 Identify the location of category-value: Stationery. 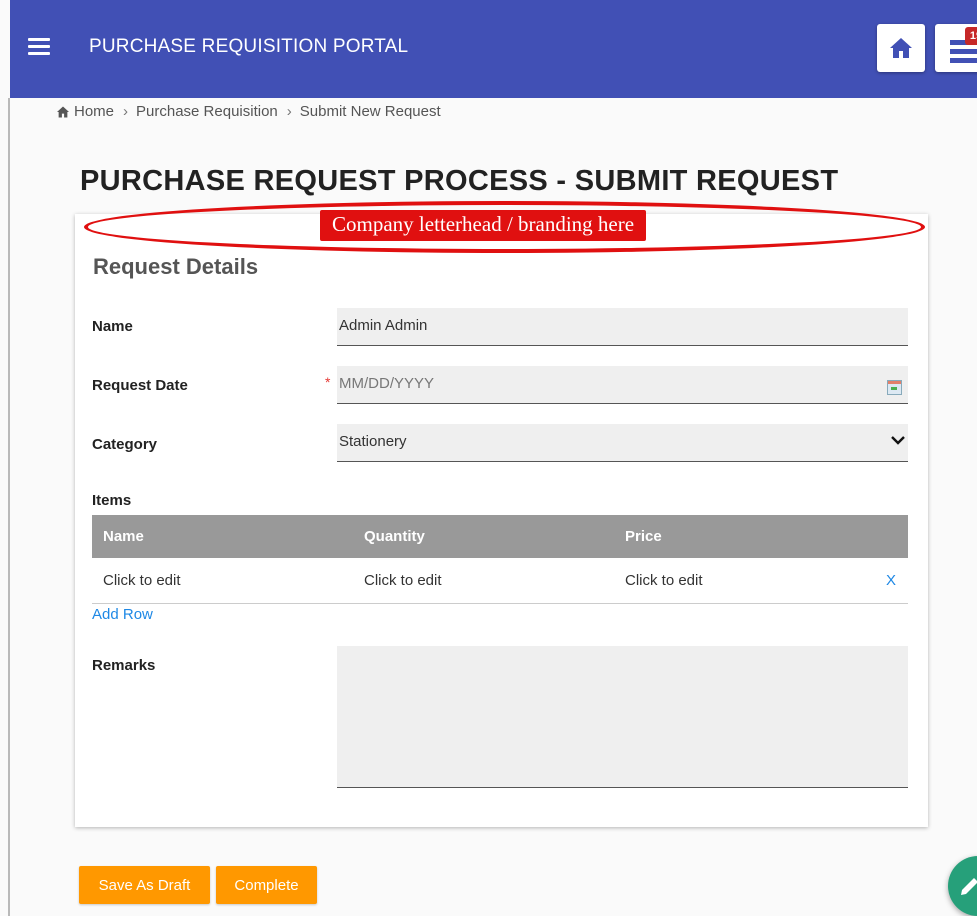
(373, 441).